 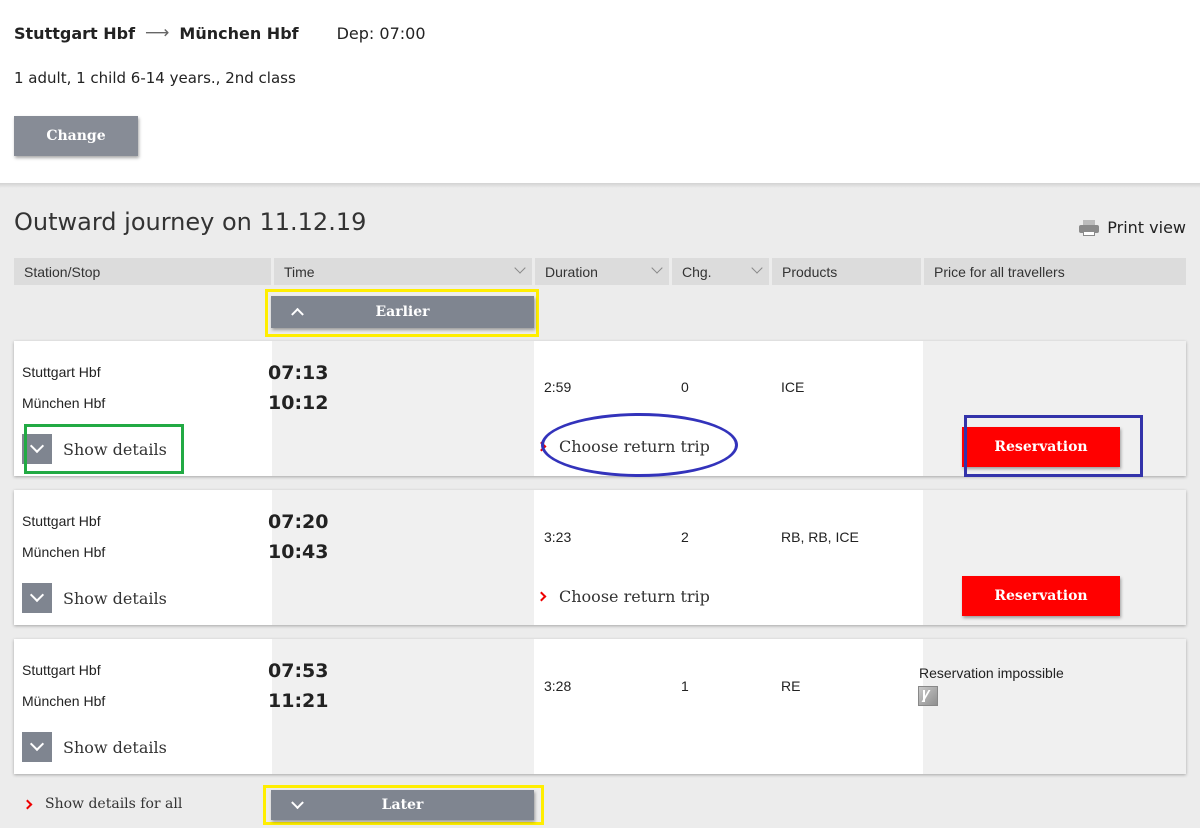 What do you see at coordinates (1089, 228) in the screenshot?
I see `printer-icon` at bounding box center [1089, 228].